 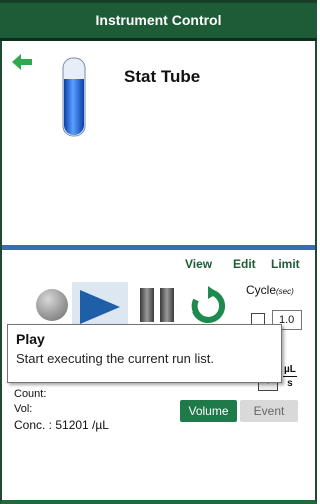 I want to click on cycle-label: Cycle(sec), so click(x=270, y=290).